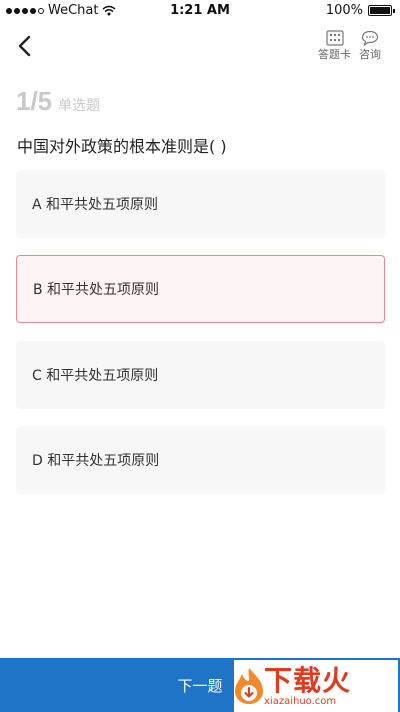 The height and width of the screenshot is (712, 400). Describe the element at coordinates (200, 204) in the screenshot. I see `option-a: A 和平共处五项原则` at that location.